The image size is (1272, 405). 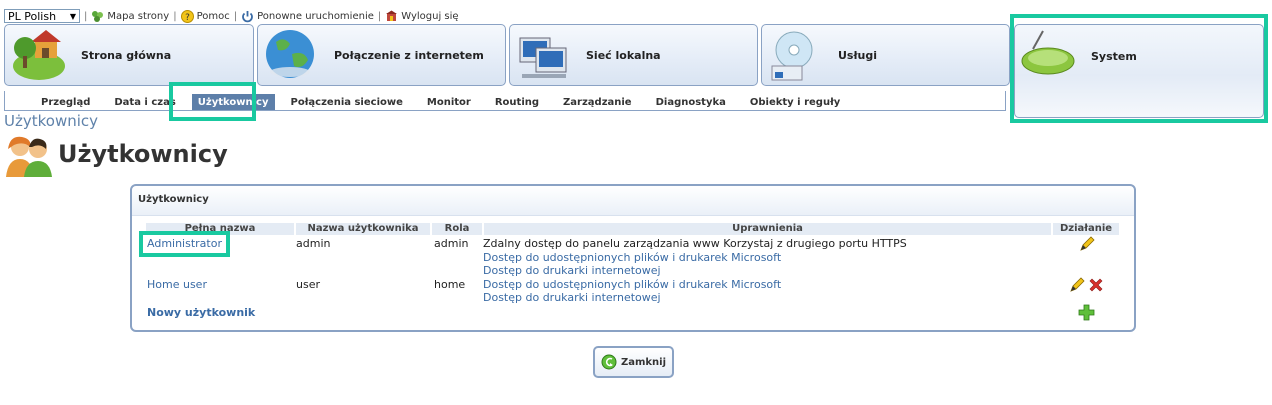 What do you see at coordinates (767, 229) in the screenshot?
I see `column-permissions: Uprawnienia` at bounding box center [767, 229].